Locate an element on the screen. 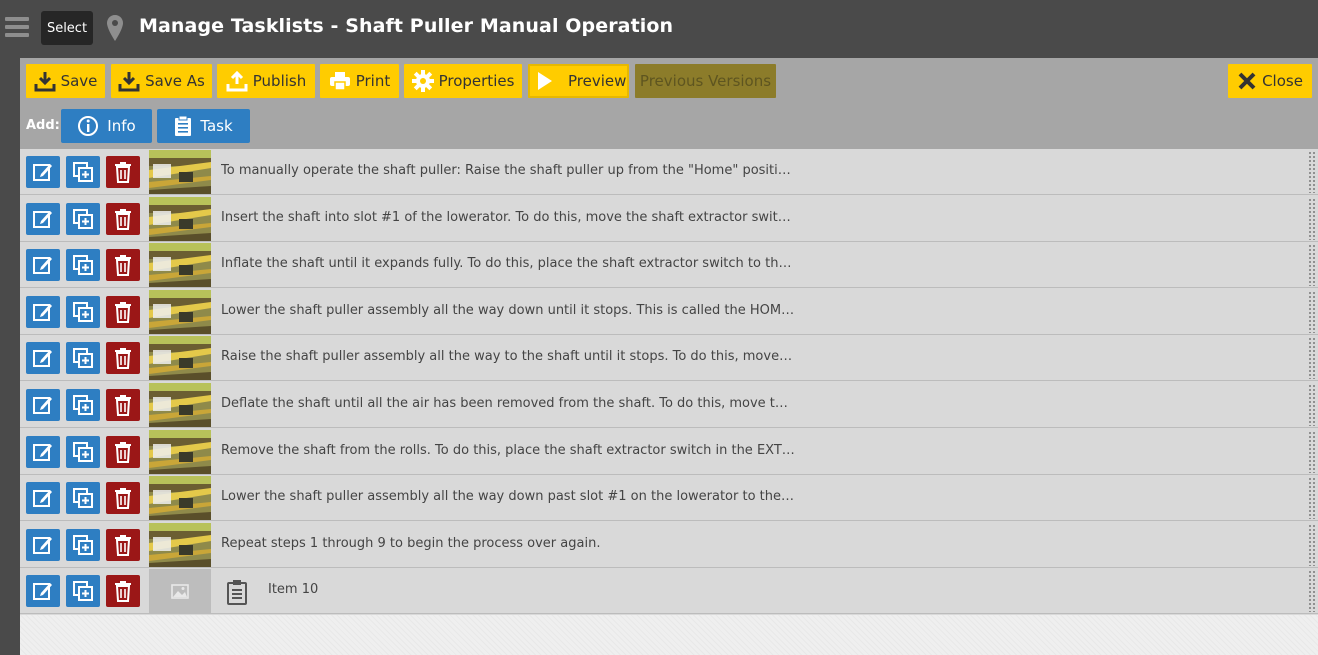 The image size is (1318, 655). save-button: Save is located at coordinates (65, 81).